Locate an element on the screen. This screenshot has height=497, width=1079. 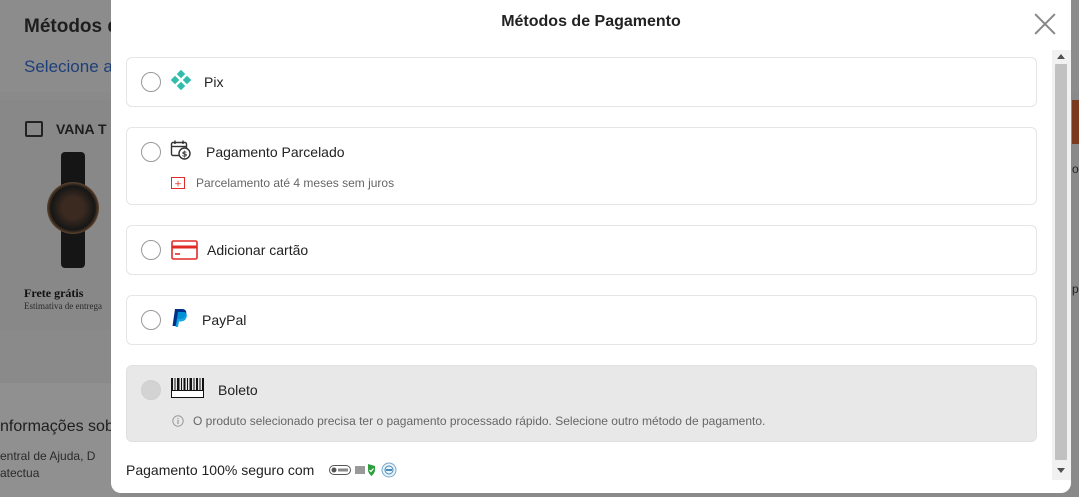
scroll-down-arrow-icon is located at coordinates (1061, 470).